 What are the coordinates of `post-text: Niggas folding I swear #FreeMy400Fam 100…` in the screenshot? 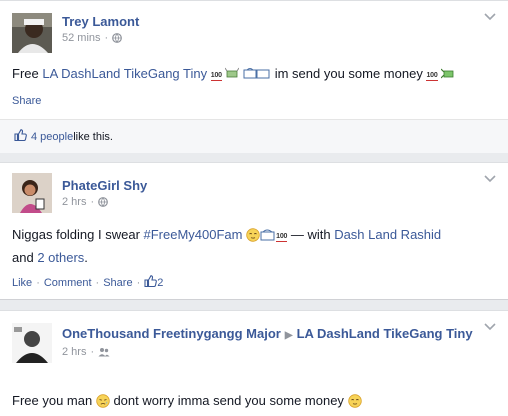 It's located at (227, 246).